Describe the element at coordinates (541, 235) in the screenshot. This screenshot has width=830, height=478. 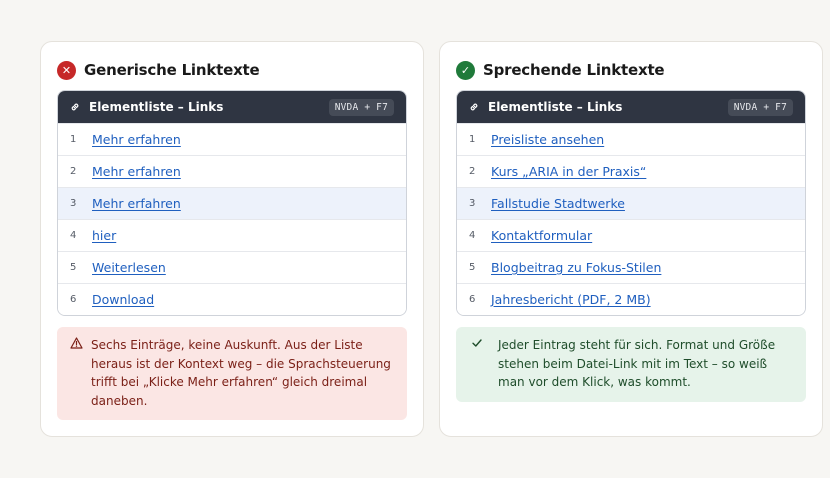
I see `link-item: Kontaktformular` at that location.